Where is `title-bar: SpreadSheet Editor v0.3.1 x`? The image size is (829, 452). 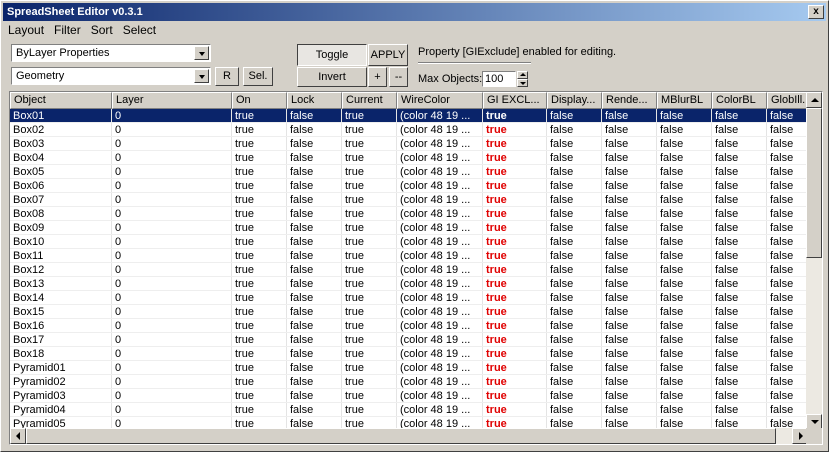 title-bar: SpreadSheet Editor v0.3.1 x is located at coordinates (414, 12).